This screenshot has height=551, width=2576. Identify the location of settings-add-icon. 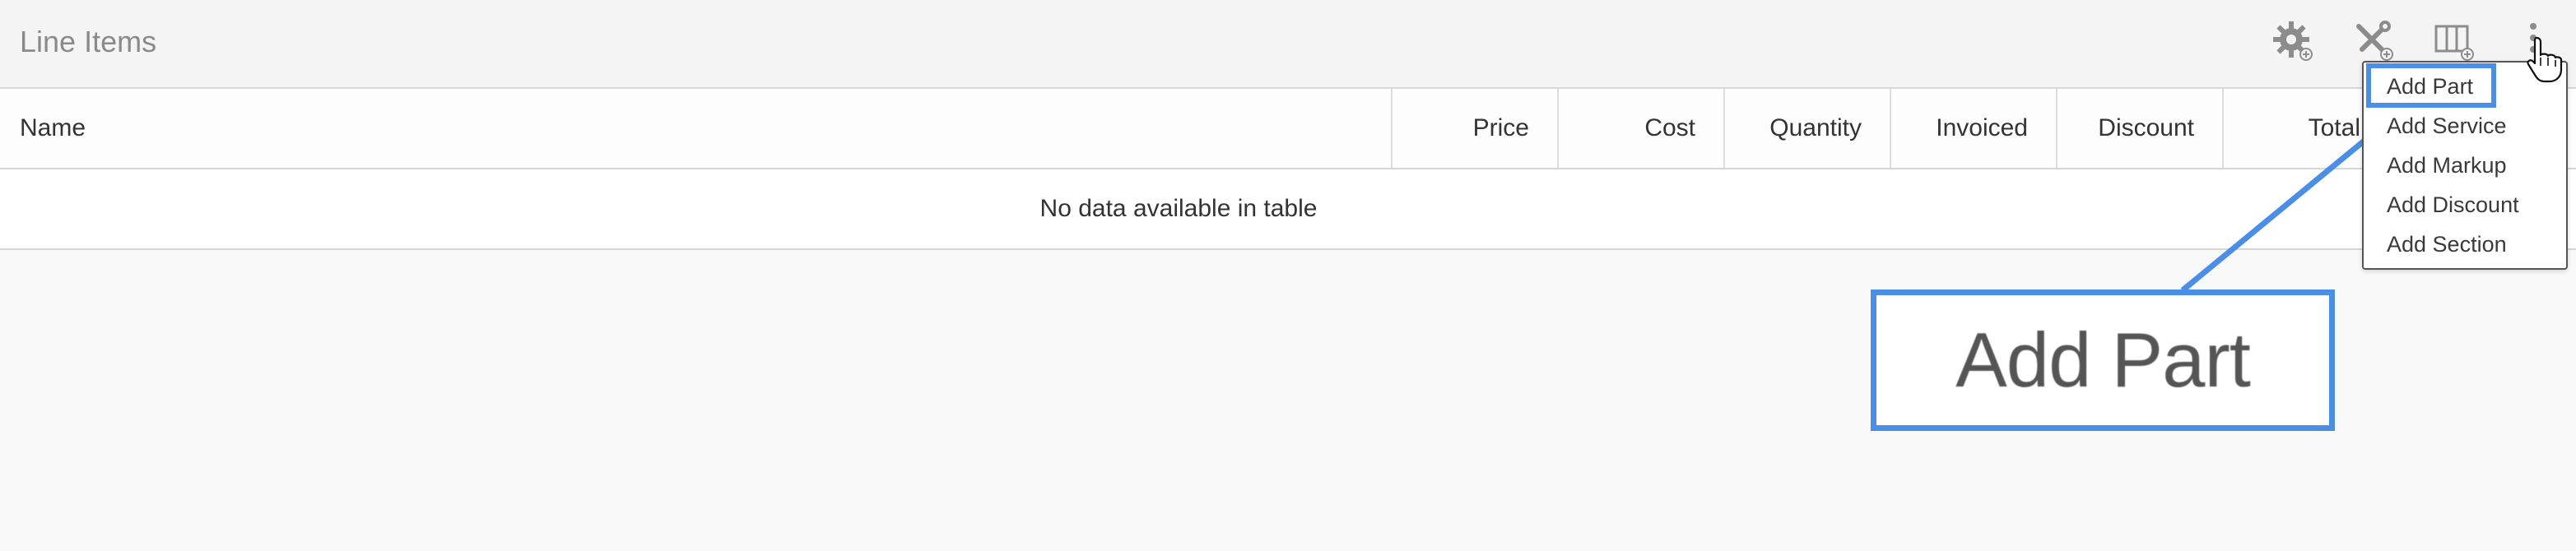
(2293, 41).